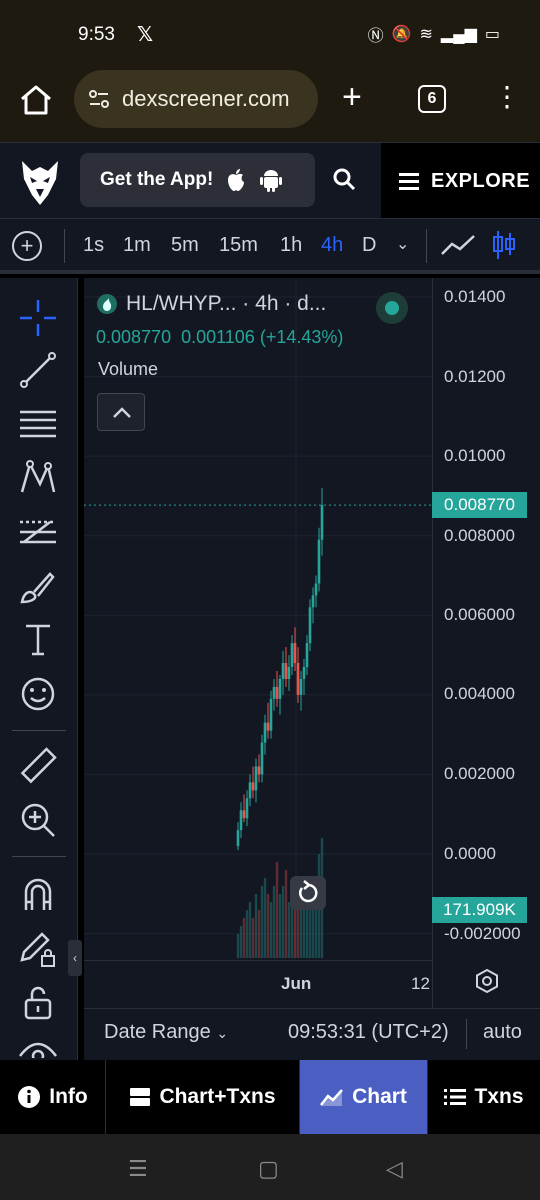 The height and width of the screenshot is (1200, 540). Describe the element at coordinates (38, 1002) in the screenshot. I see `unlock-icon` at that location.